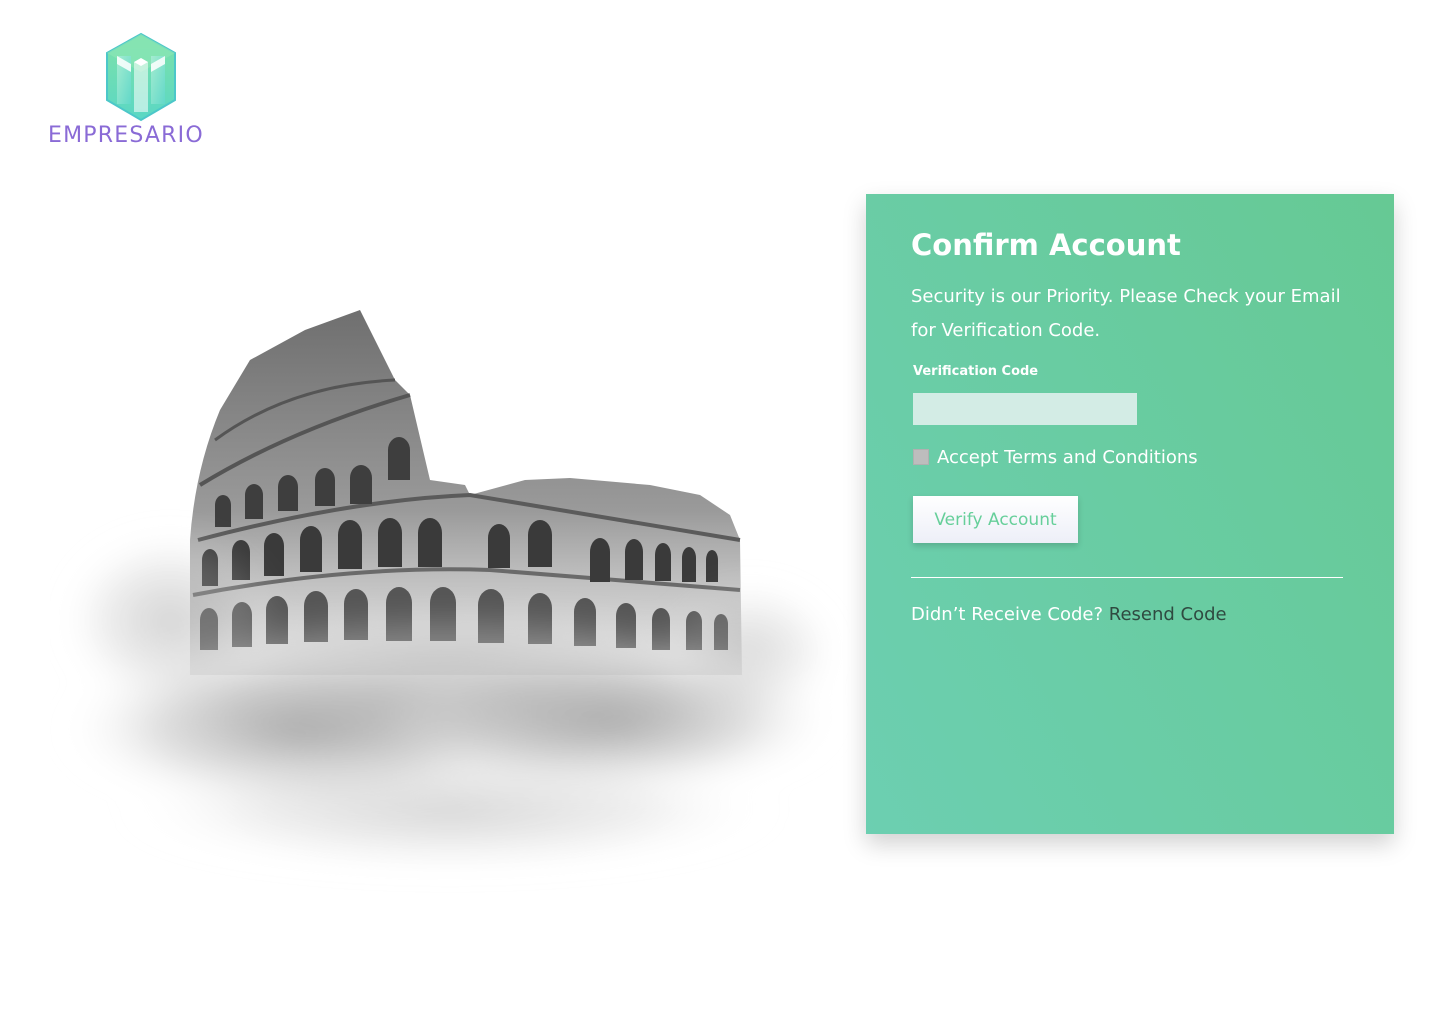 Image resolution: width=1440 pixels, height=1024 pixels. I want to click on card-title: Confirm Account, so click(1046, 245).